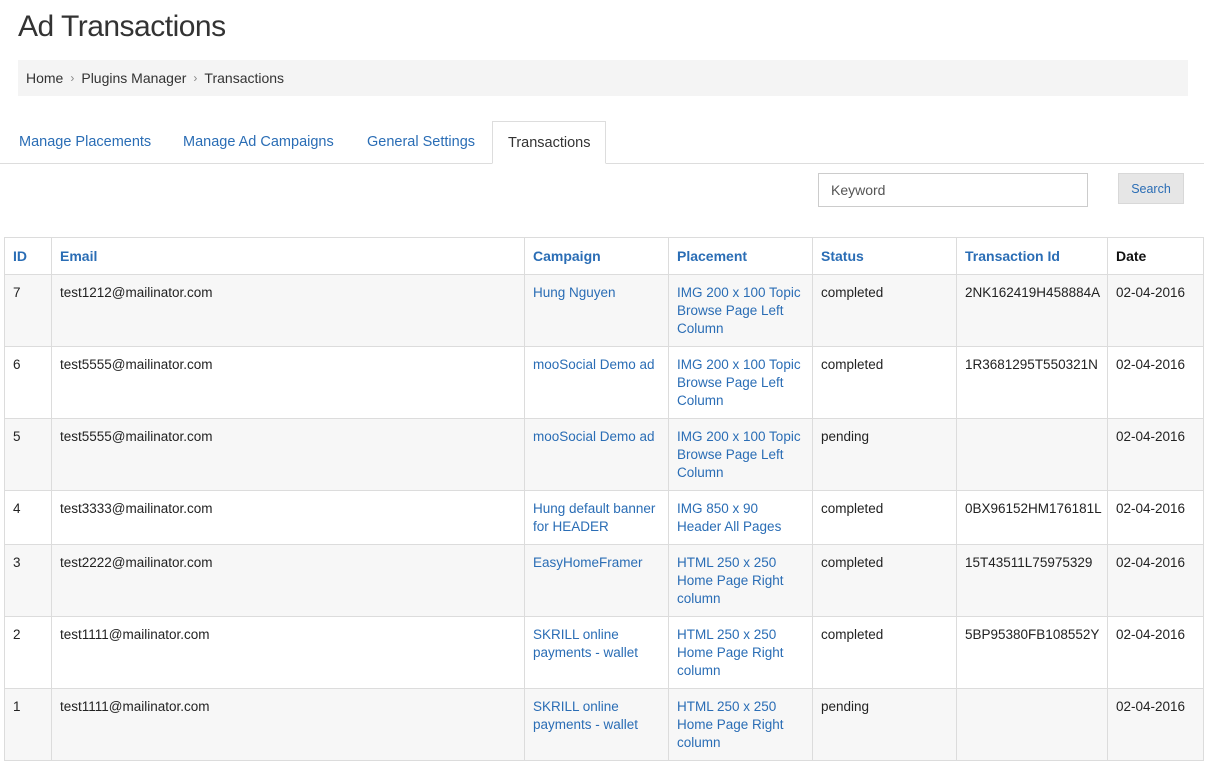 The height and width of the screenshot is (761, 1206). I want to click on cell-transaction-id: 2NK162419H458884A, so click(1032, 310).